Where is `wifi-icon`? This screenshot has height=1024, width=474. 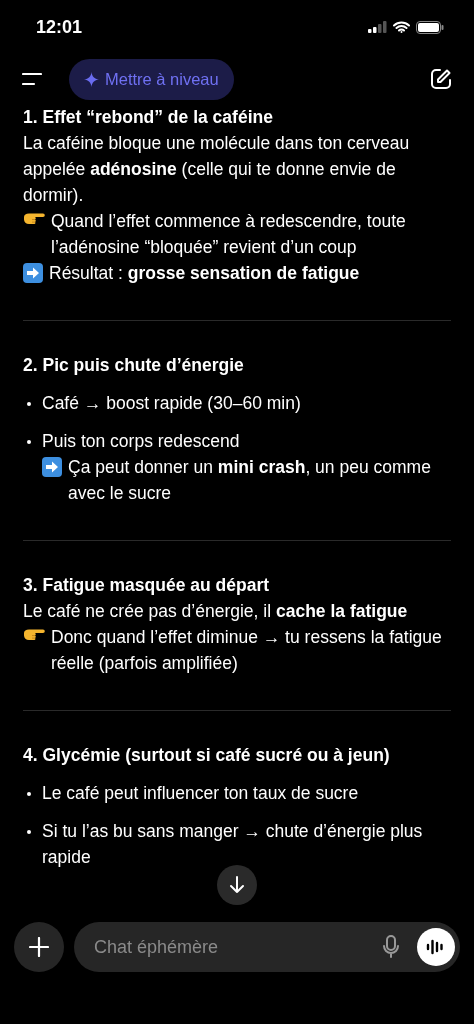
wifi-icon is located at coordinates (401, 27).